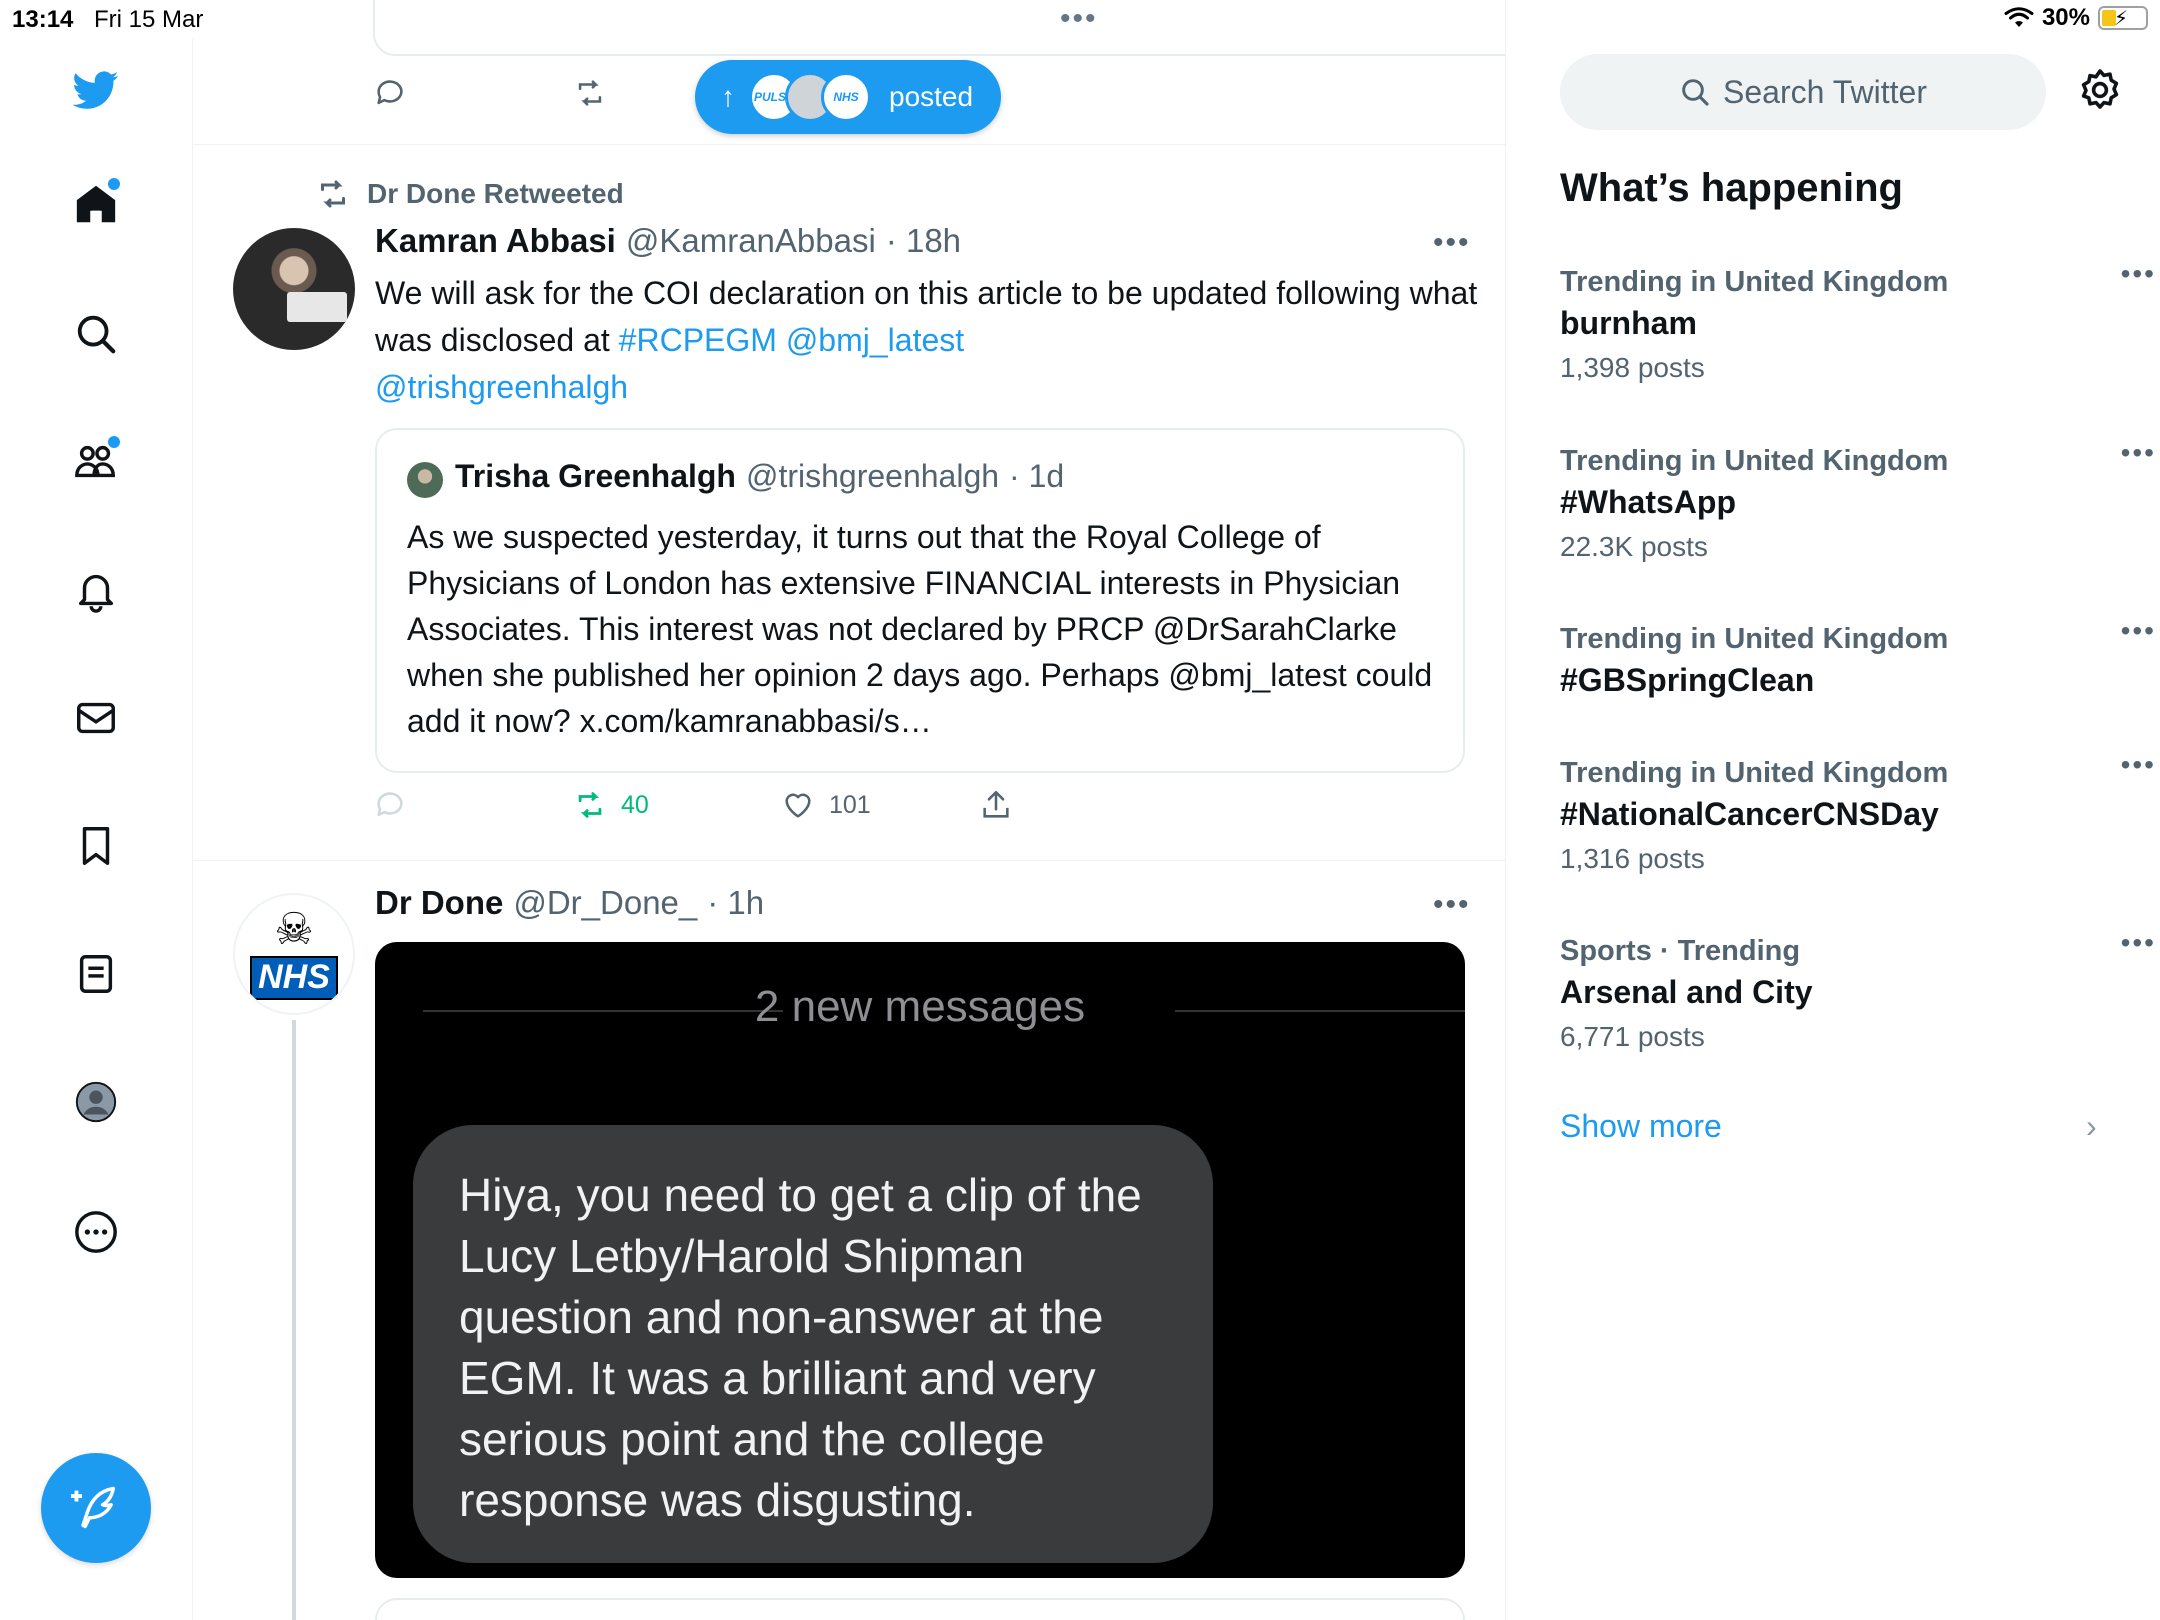 The image size is (2160, 1620). What do you see at coordinates (96, 1102) in the screenshot?
I see `profile-avatar-icon` at bounding box center [96, 1102].